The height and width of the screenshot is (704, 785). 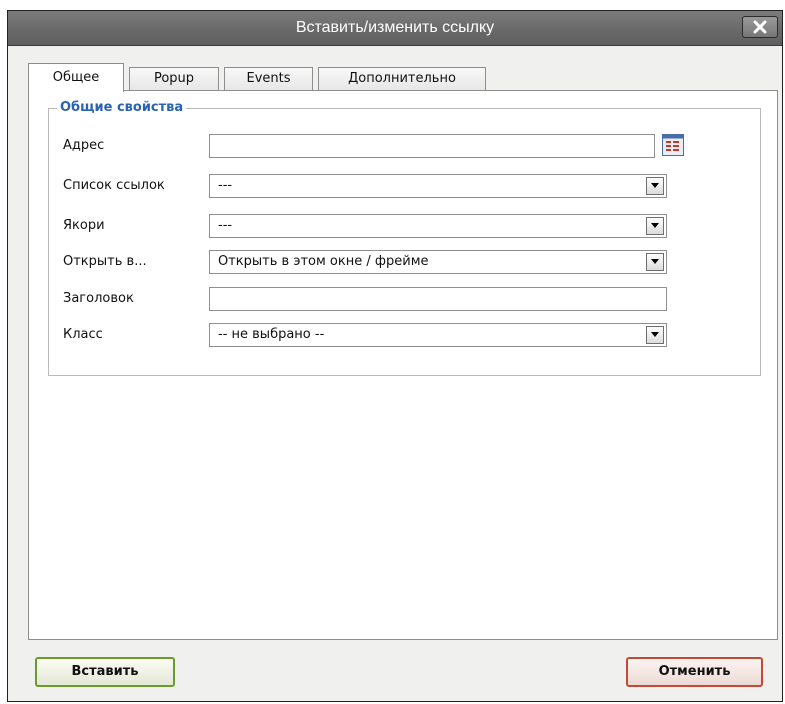 I want to click on class-select: -- не выбрано --, so click(x=438, y=335).